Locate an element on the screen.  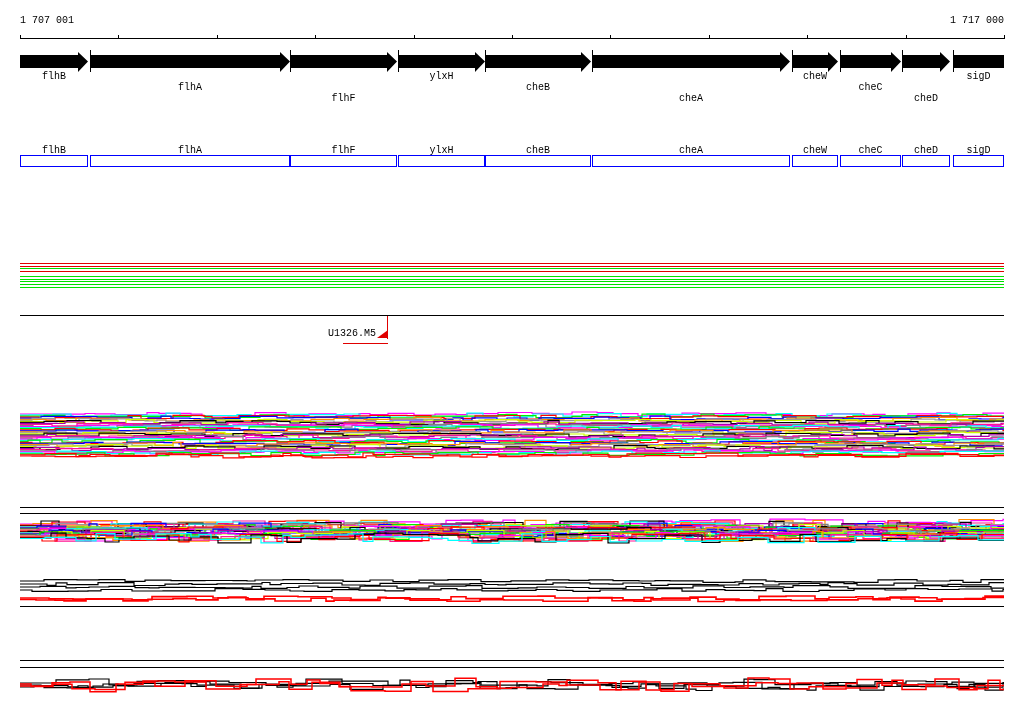
coordinate-label: 1 707 001 is located at coordinates (47, 20).